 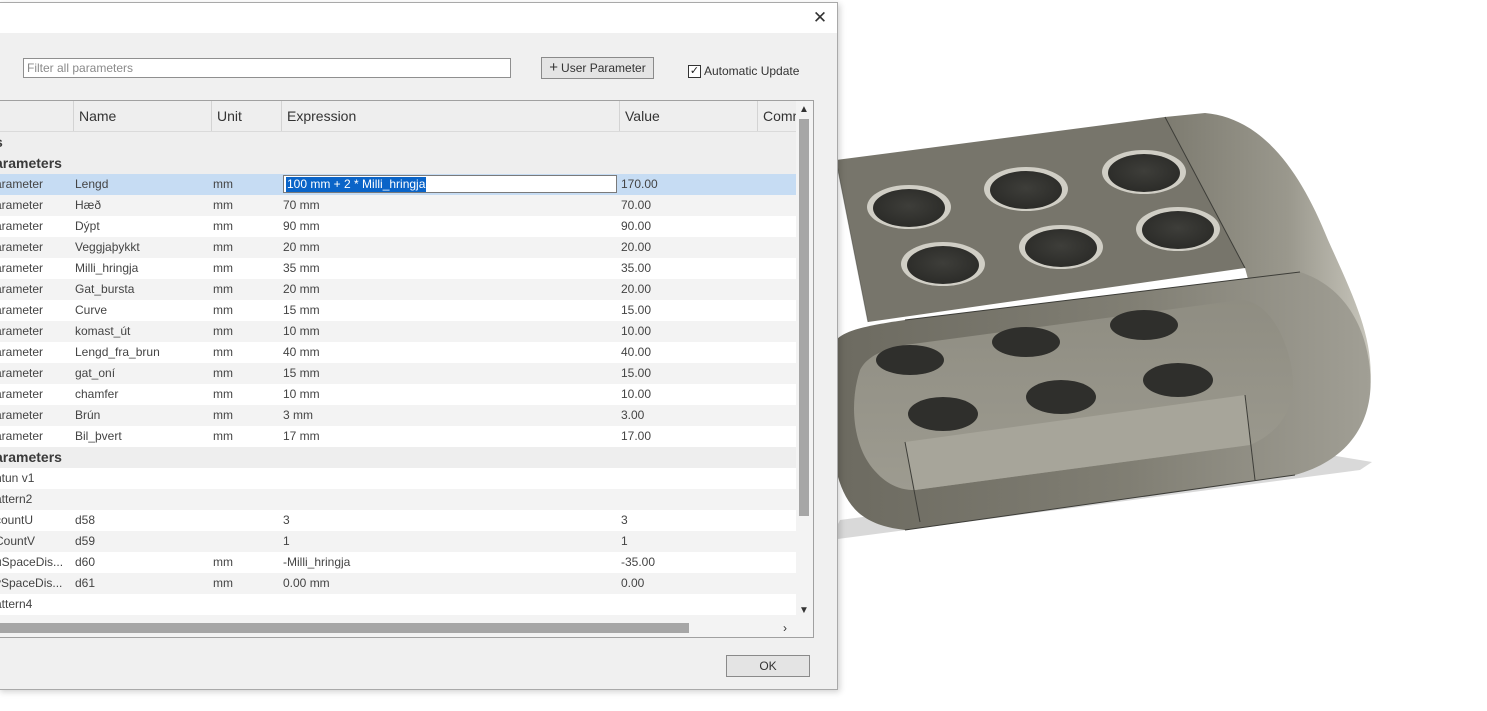 I want to click on column-header-value: Value, so click(x=688, y=116).